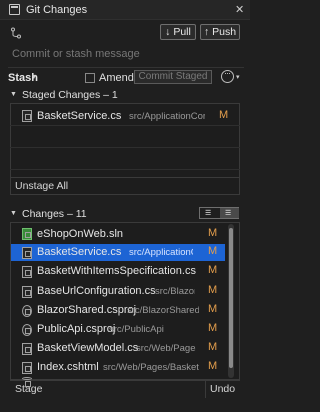 This screenshot has width=320, height=412. I want to click on undo-label: Undo, so click(222, 389).